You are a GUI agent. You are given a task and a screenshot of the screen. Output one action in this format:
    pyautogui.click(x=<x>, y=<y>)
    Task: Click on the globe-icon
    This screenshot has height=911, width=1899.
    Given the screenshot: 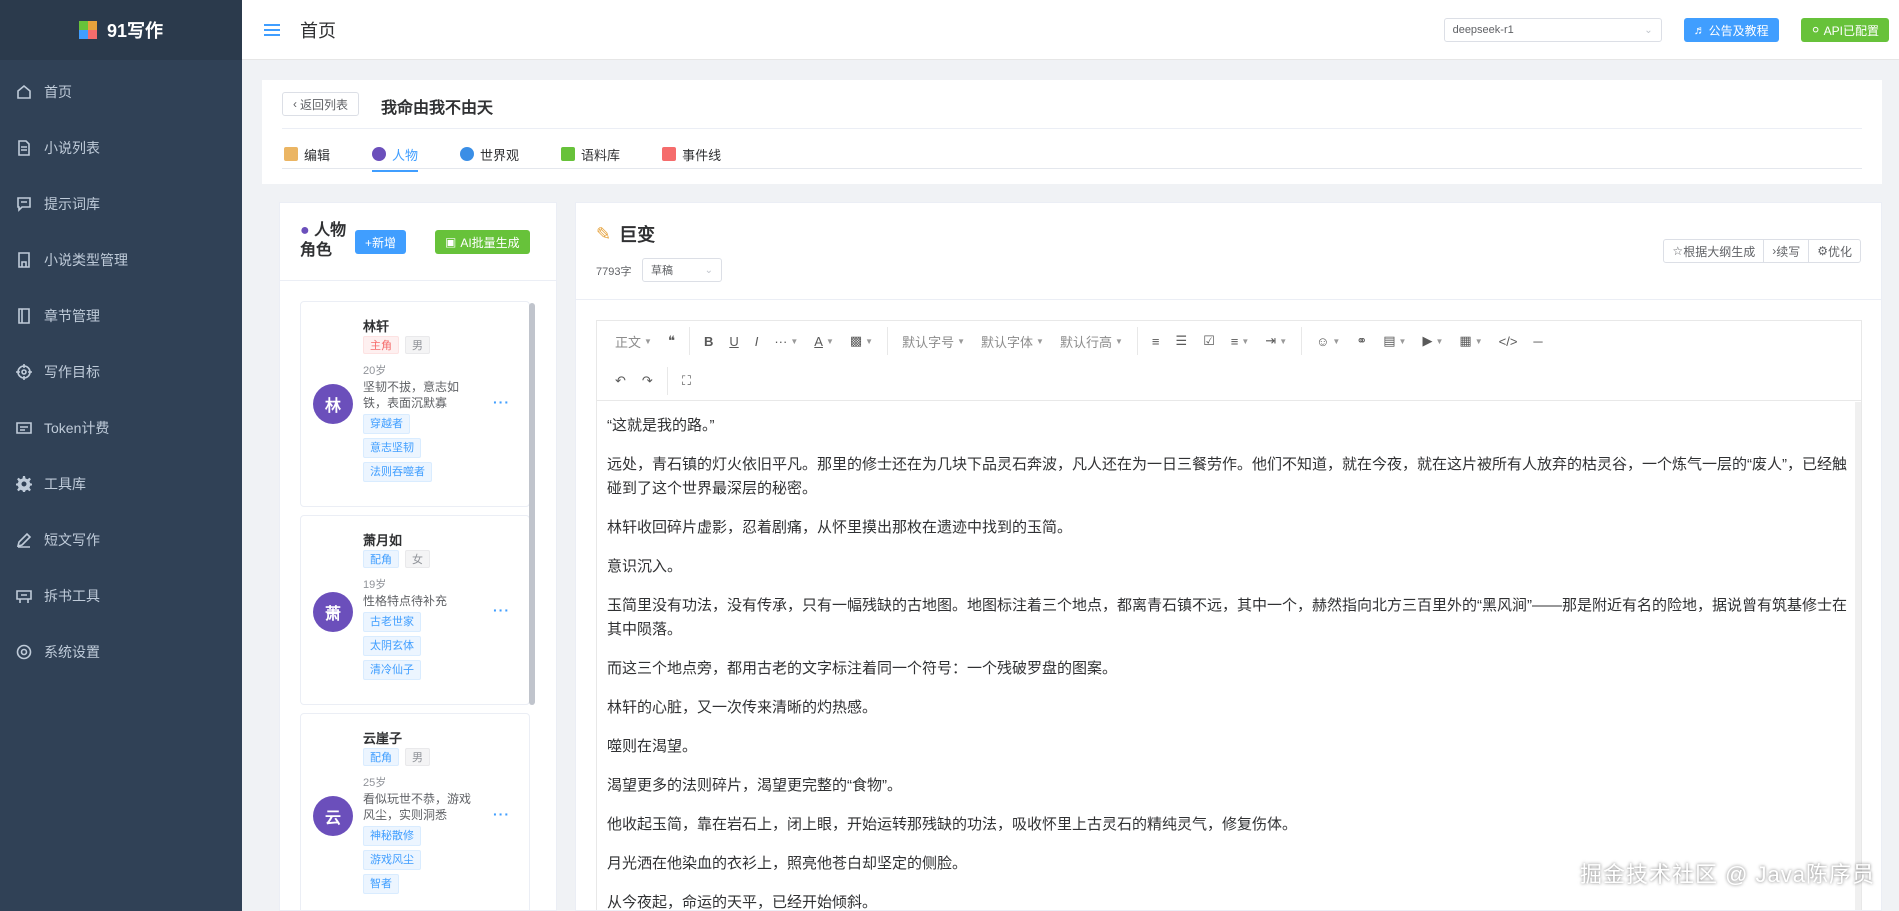 What is the action you would take?
    pyautogui.click(x=467, y=154)
    